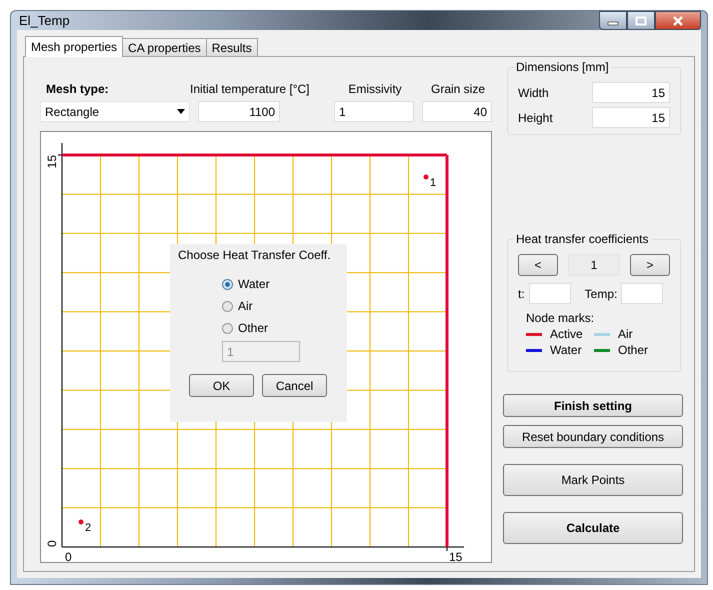 This screenshot has height=590, width=713. I want to click on radio-option: Air, so click(280, 306).